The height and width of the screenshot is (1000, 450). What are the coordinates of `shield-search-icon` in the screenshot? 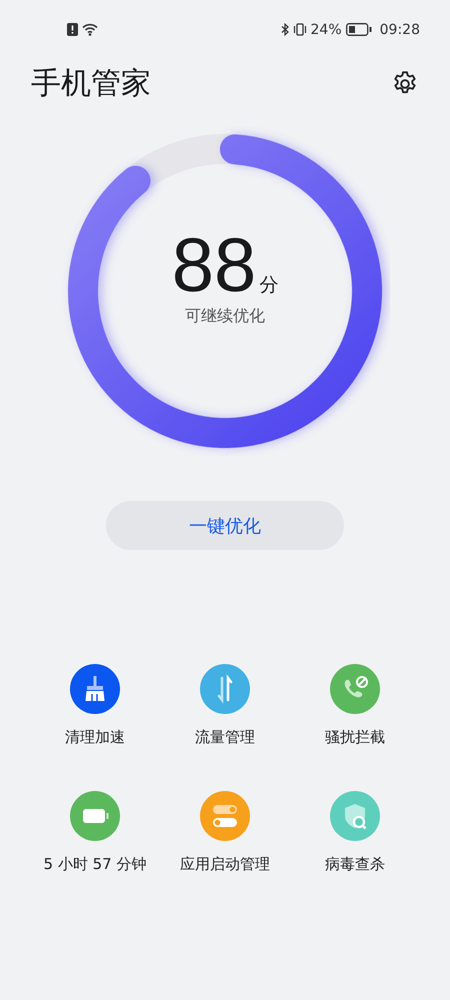 It's located at (355, 816).